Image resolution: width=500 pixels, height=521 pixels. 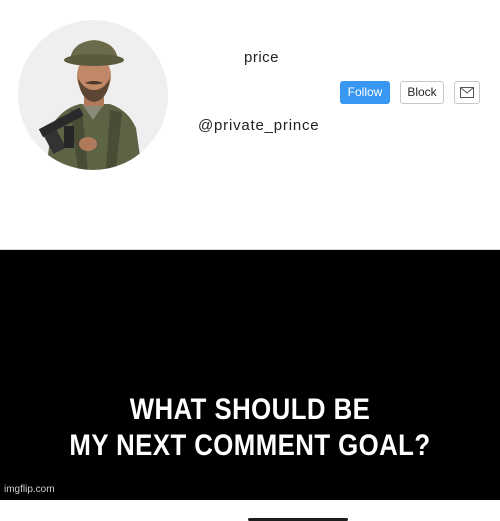 I want to click on envelope-icon, so click(x=467, y=92).